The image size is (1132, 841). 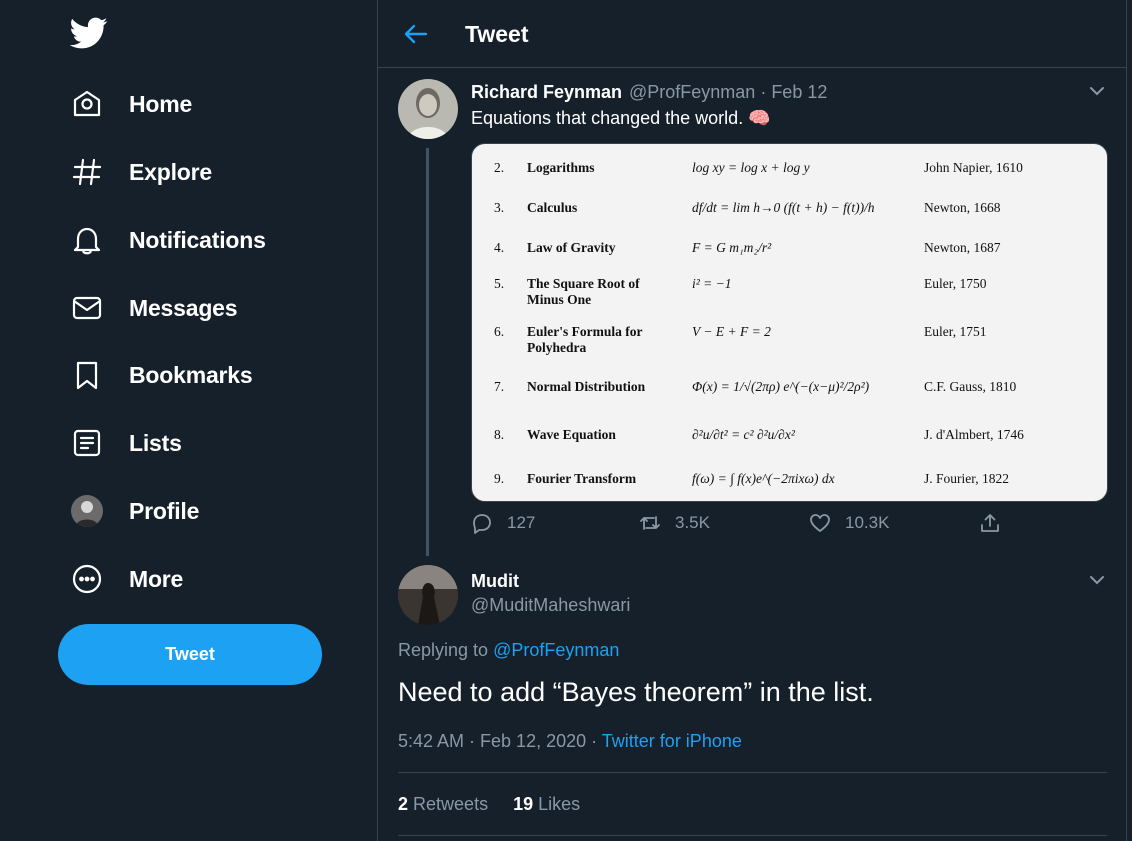 What do you see at coordinates (867, 522) in the screenshot?
I see `like-count: 10.3K` at bounding box center [867, 522].